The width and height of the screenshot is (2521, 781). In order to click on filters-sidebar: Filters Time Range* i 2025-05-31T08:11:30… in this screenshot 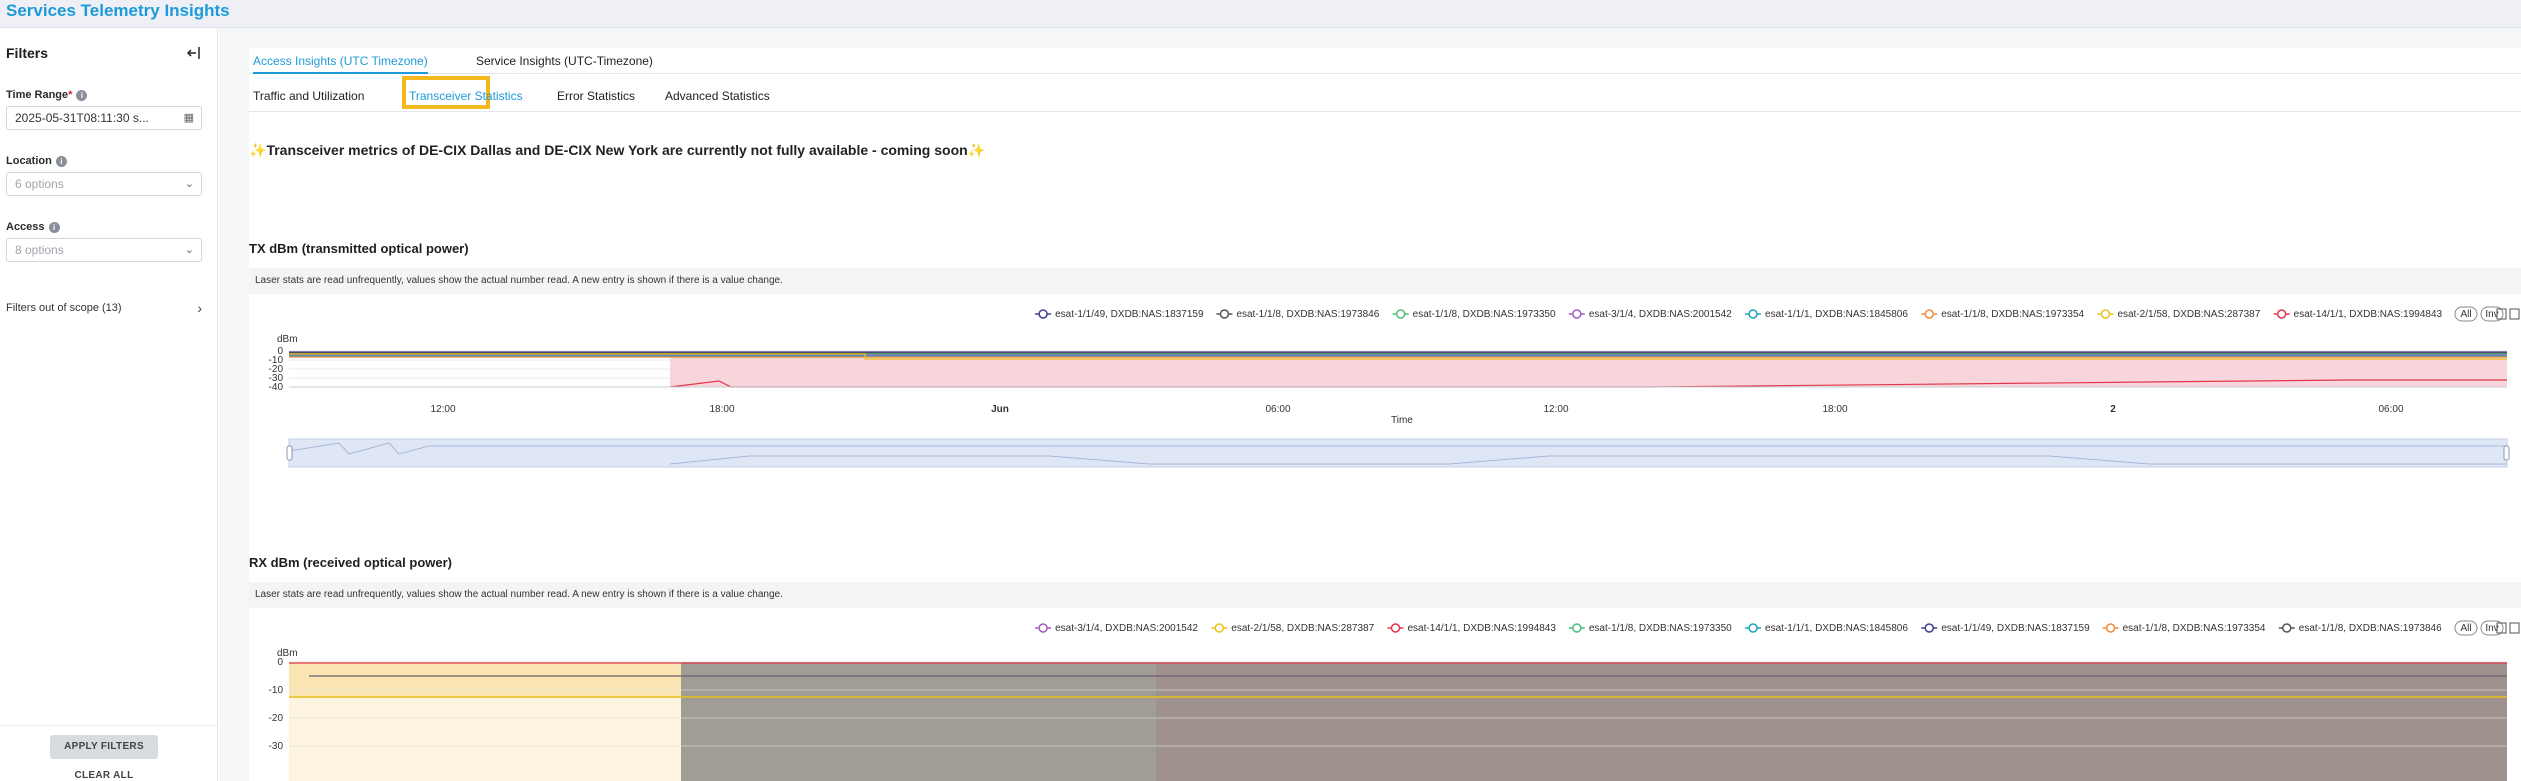, I will do `click(109, 404)`.